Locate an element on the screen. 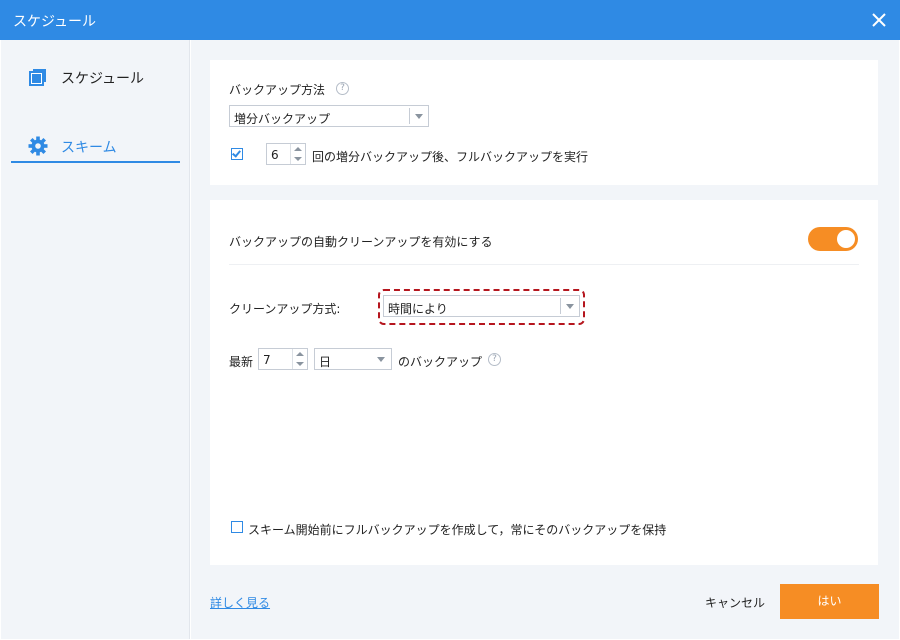 This screenshot has height=640, width=900. sidebar-item-schedule: スケジュール is located at coordinates (95, 76).